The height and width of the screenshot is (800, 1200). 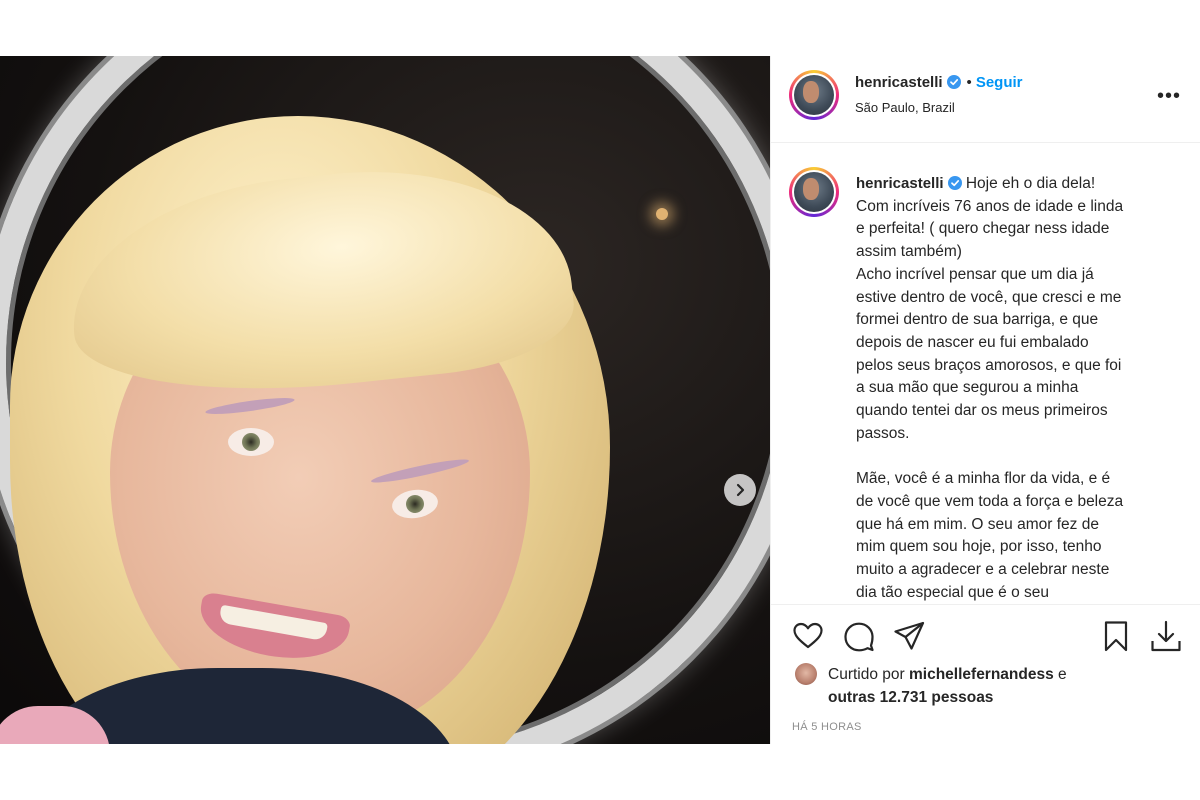 I want to click on chevron-right-icon, so click(x=740, y=490).